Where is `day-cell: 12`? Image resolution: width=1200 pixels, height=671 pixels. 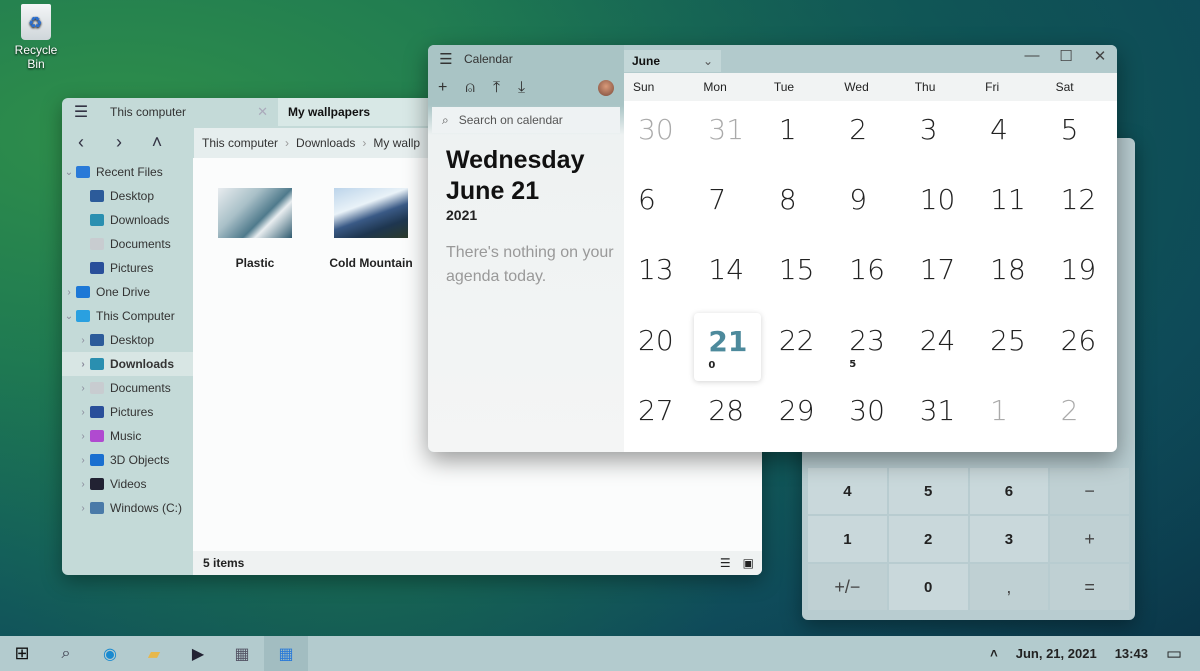
day-cell: 12 is located at coordinates (1082, 206).